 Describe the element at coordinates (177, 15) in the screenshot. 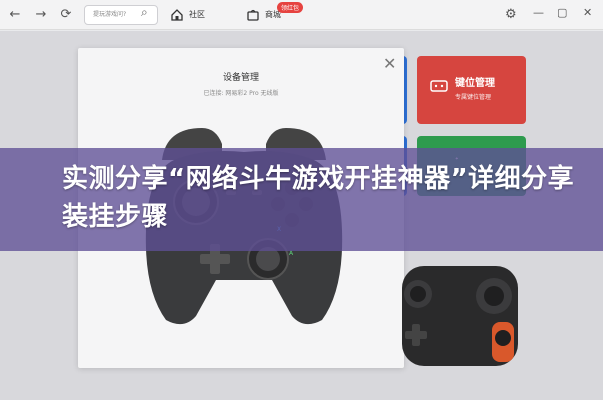

I see `home-icon` at that location.